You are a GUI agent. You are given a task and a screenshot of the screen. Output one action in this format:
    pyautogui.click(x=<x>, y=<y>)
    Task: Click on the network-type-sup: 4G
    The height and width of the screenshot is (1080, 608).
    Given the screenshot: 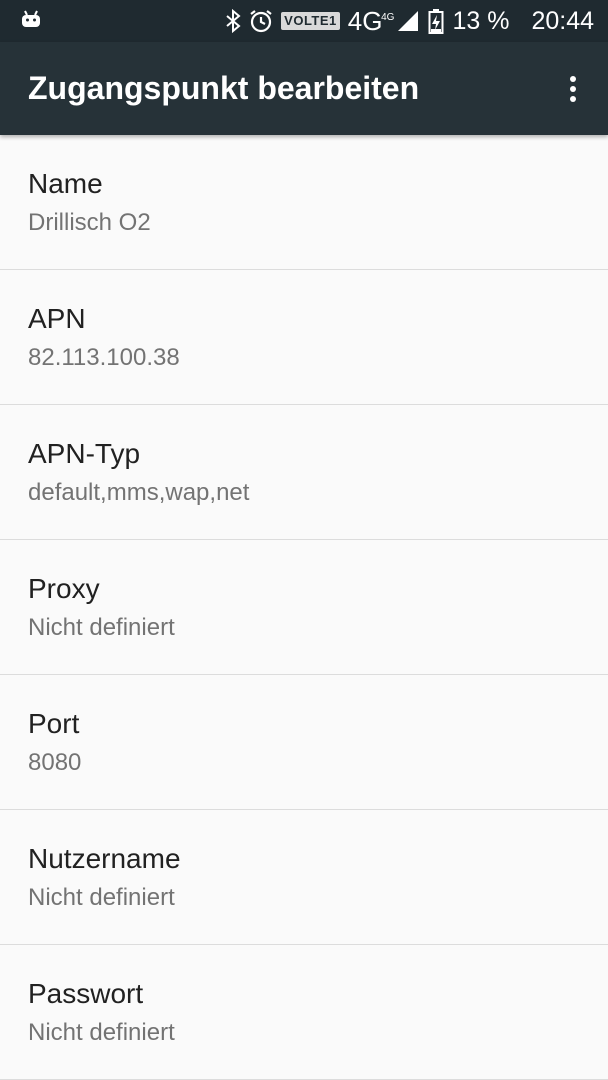 What is the action you would take?
    pyautogui.click(x=388, y=17)
    